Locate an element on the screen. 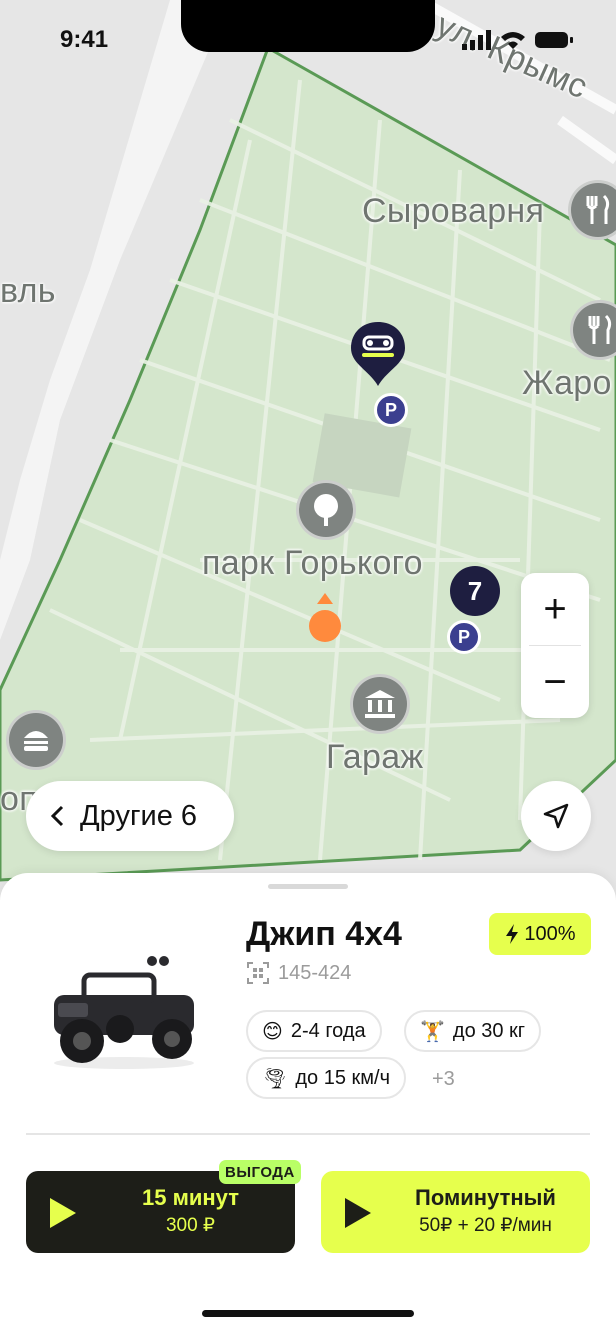  age-chip: 😊 2-4 года is located at coordinates (314, 1031).